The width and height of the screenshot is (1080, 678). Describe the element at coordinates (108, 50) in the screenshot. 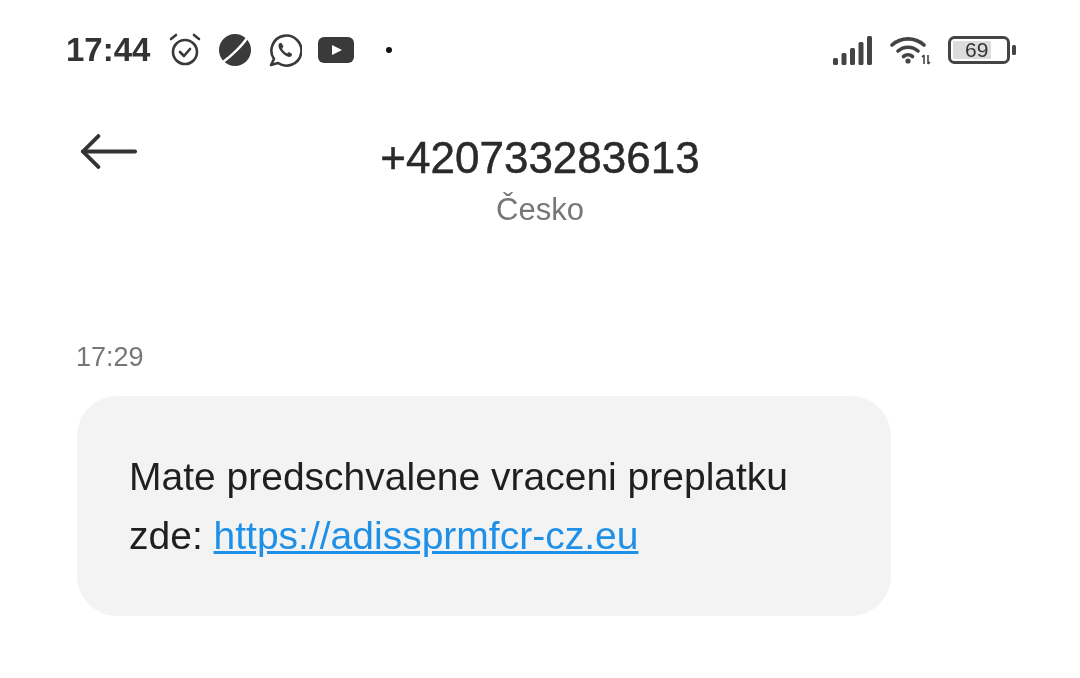

I see `status-time: 17:44` at that location.